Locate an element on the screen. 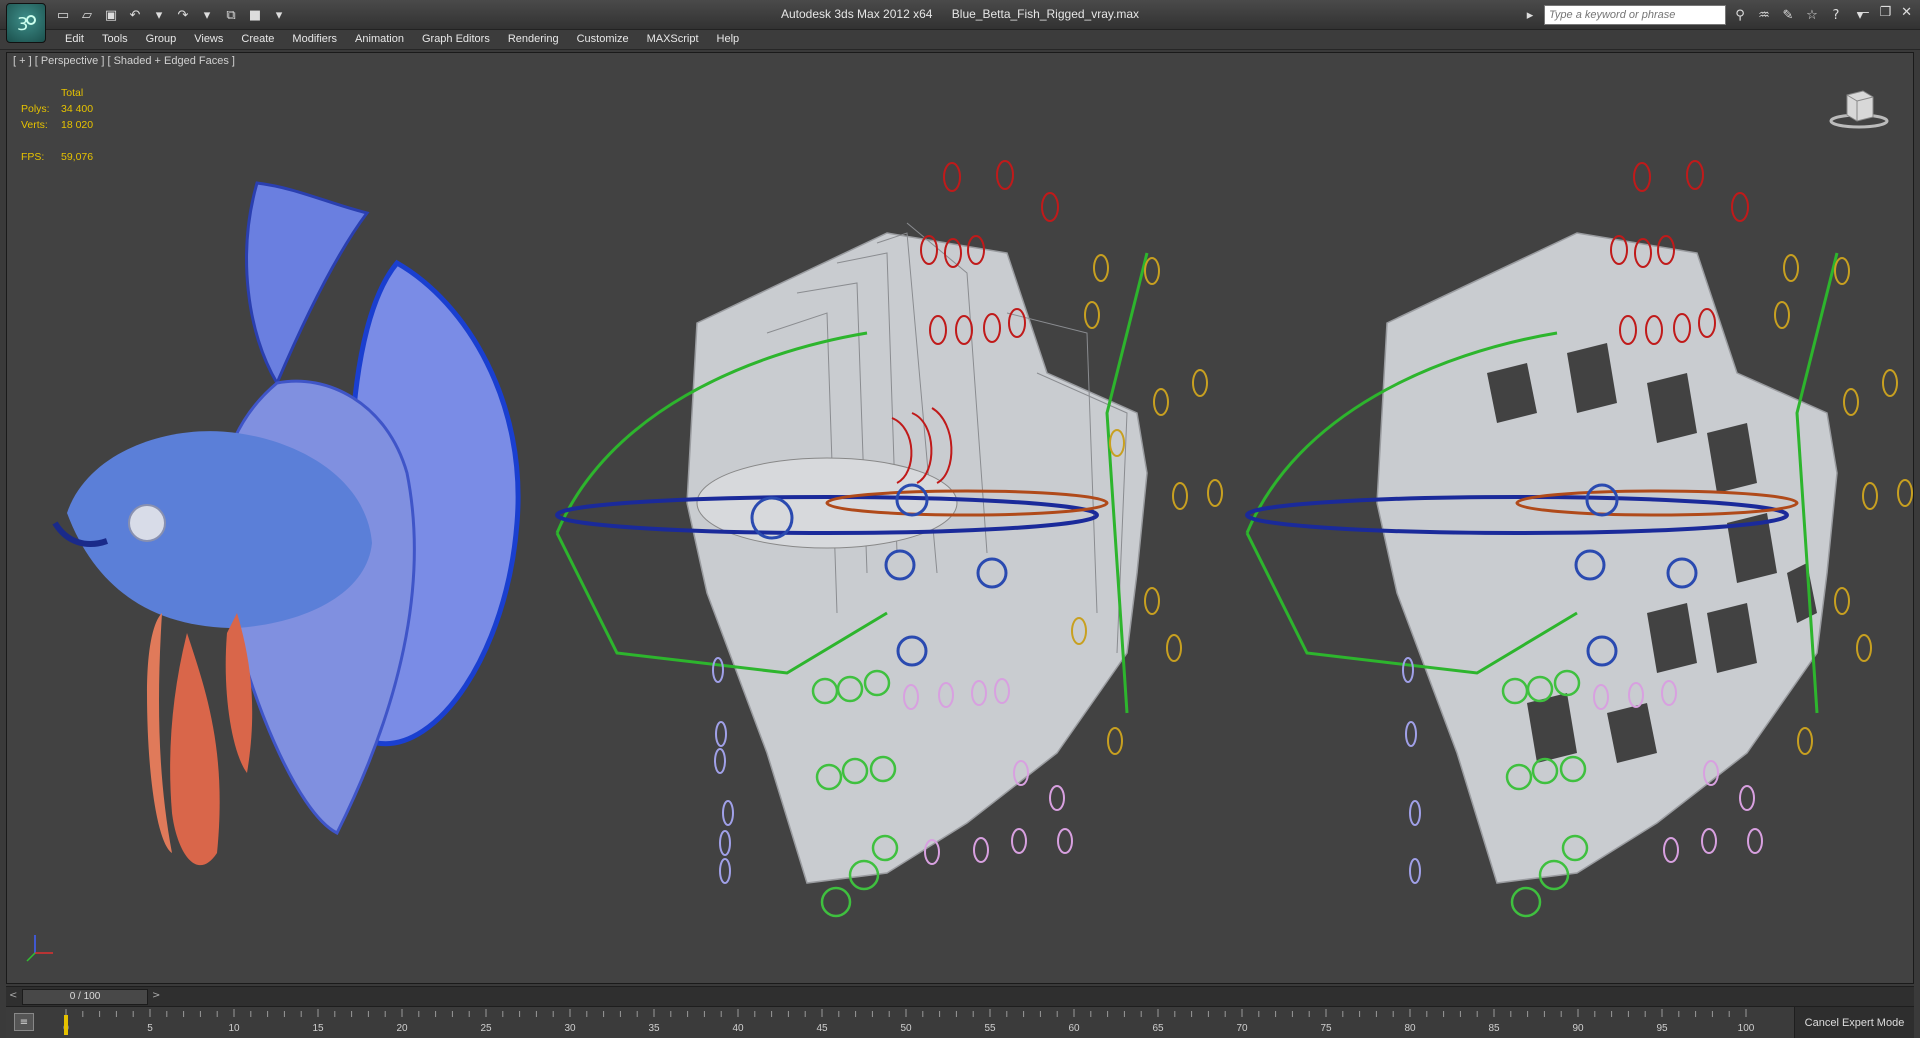  ruler-label: 45 is located at coordinates (822, 1028).